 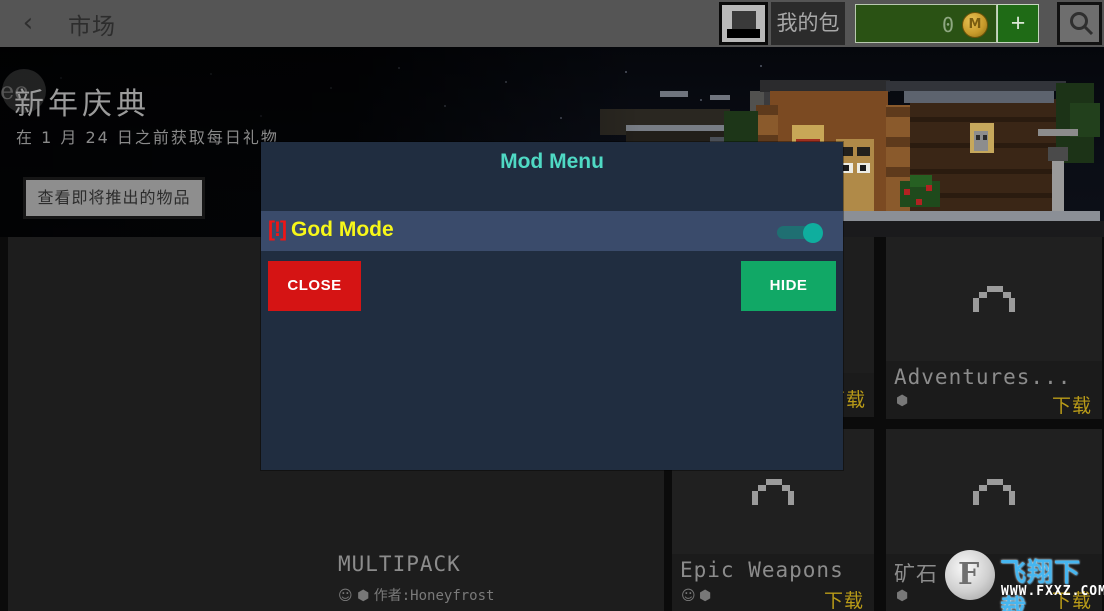 What do you see at coordinates (82, 104) in the screenshot?
I see `banner-title: 新年庆典` at bounding box center [82, 104].